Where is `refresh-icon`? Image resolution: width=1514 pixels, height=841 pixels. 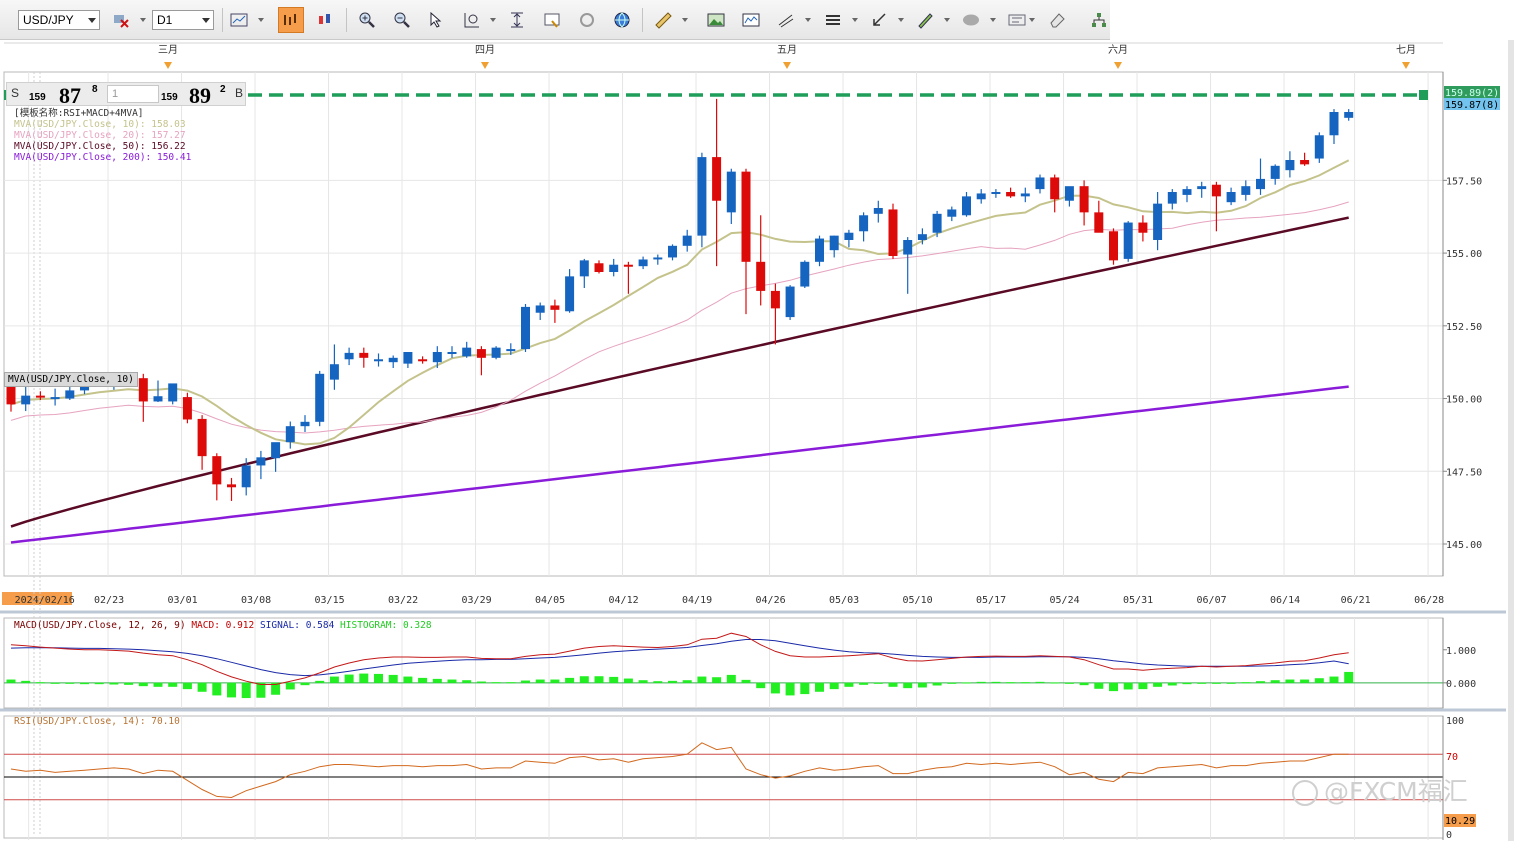 refresh-icon is located at coordinates (587, 20).